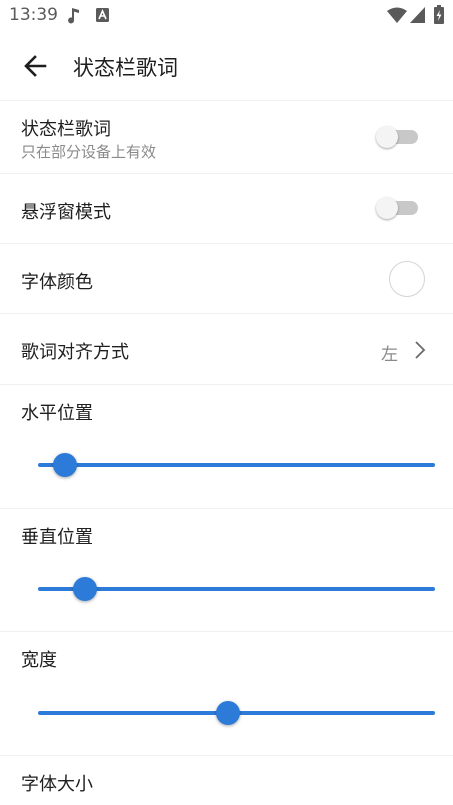 The width and height of the screenshot is (453, 805). What do you see at coordinates (439, 14) in the screenshot?
I see `battery-charging-icon` at bounding box center [439, 14].